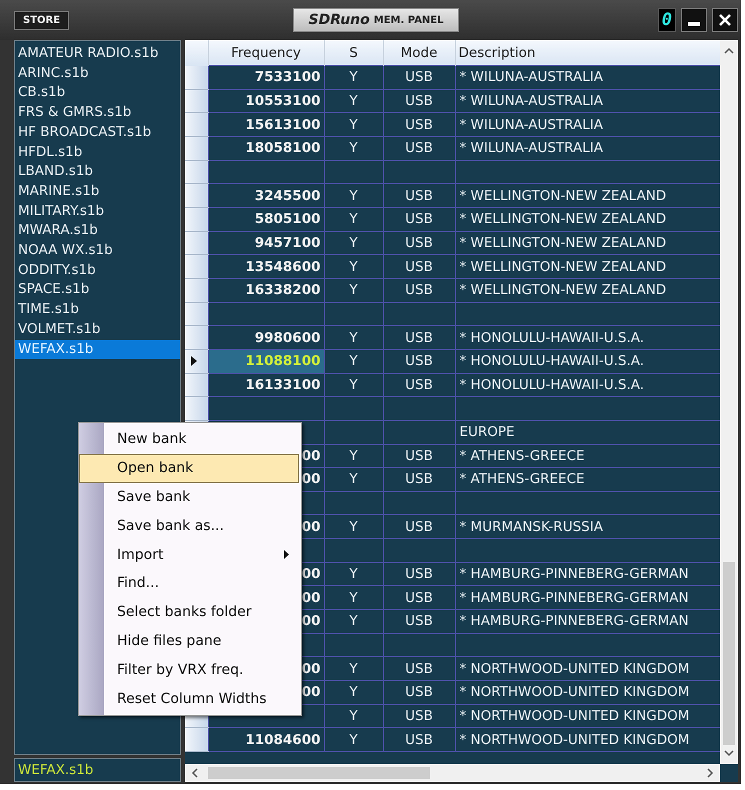 The image size is (745, 790). I want to click on menu-item: Open bank, so click(189, 468).